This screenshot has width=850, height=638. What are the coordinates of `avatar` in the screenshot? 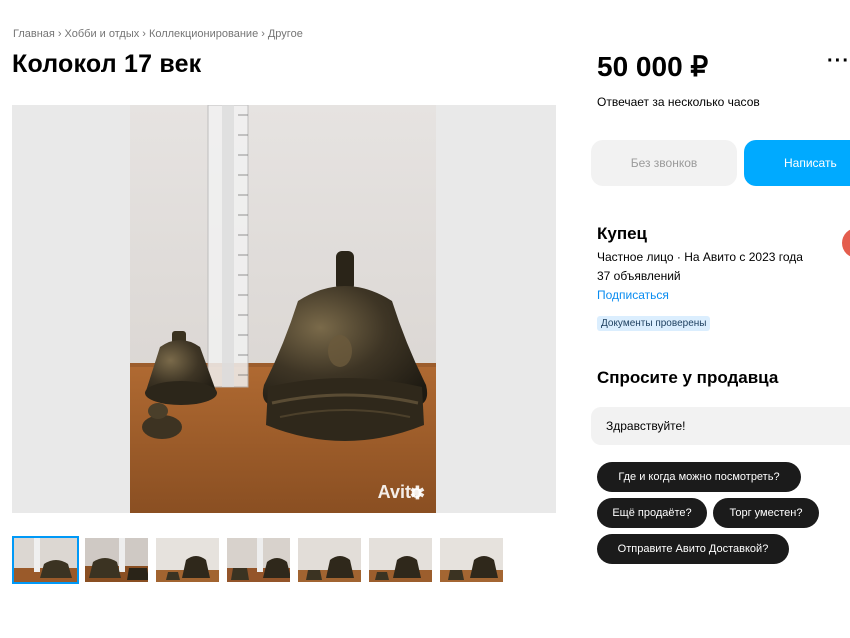 It's located at (846, 243).